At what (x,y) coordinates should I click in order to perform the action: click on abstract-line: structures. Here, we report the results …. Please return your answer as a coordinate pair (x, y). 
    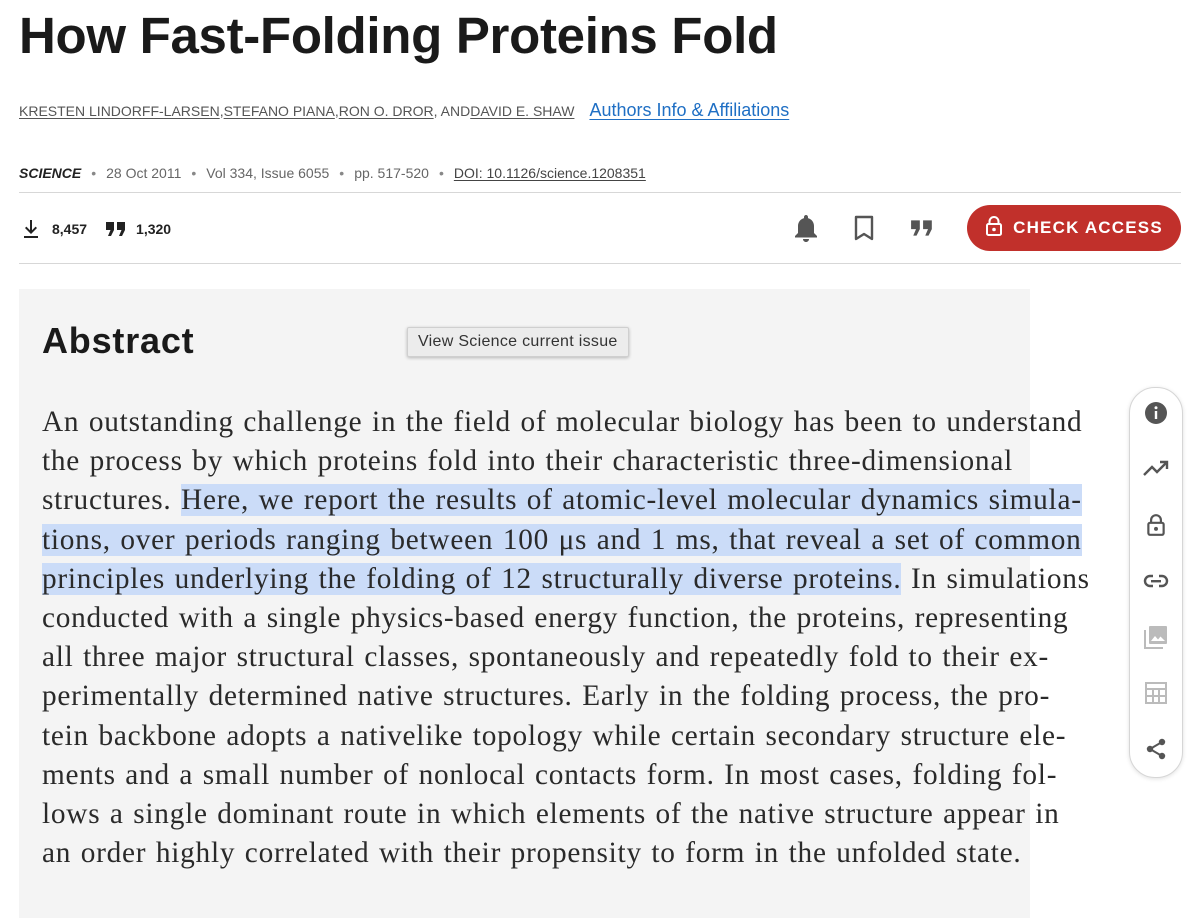
    Looking at the image, I should click on (562, 500).